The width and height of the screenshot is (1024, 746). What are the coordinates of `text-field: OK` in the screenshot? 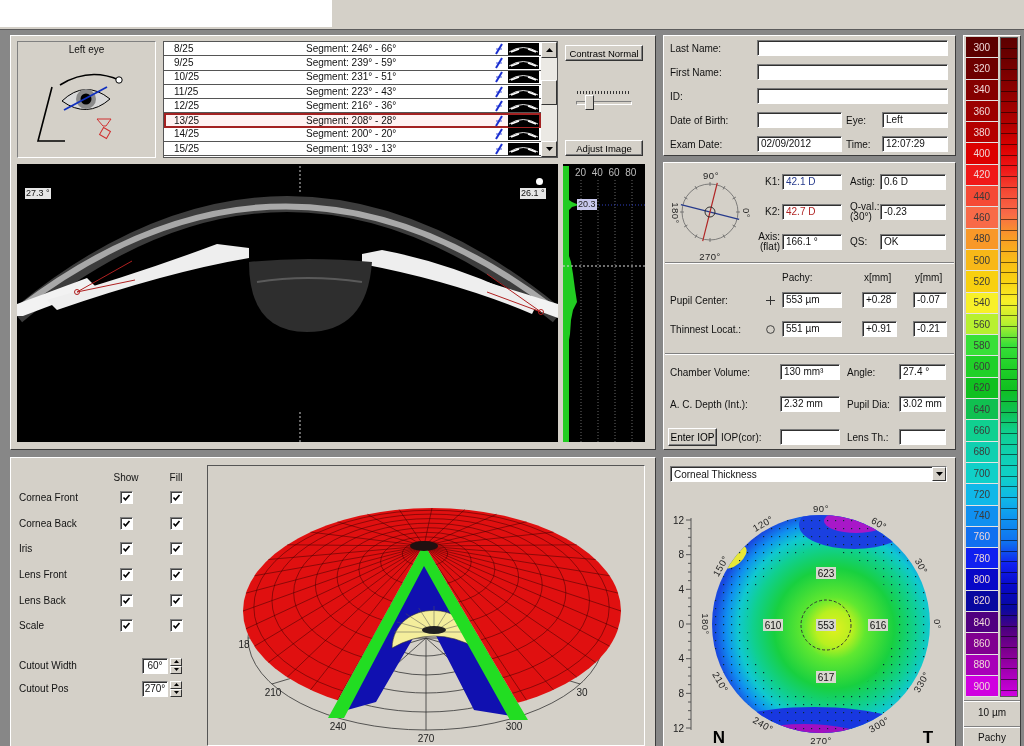 It's located at (913, 242).